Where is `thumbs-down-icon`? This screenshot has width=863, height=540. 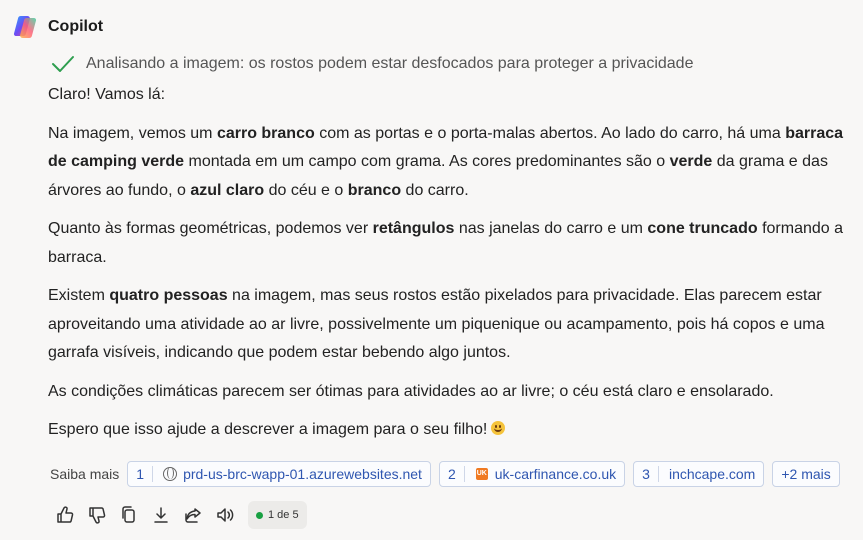 thumbs-down-icon is located at coordinates (97, 515).